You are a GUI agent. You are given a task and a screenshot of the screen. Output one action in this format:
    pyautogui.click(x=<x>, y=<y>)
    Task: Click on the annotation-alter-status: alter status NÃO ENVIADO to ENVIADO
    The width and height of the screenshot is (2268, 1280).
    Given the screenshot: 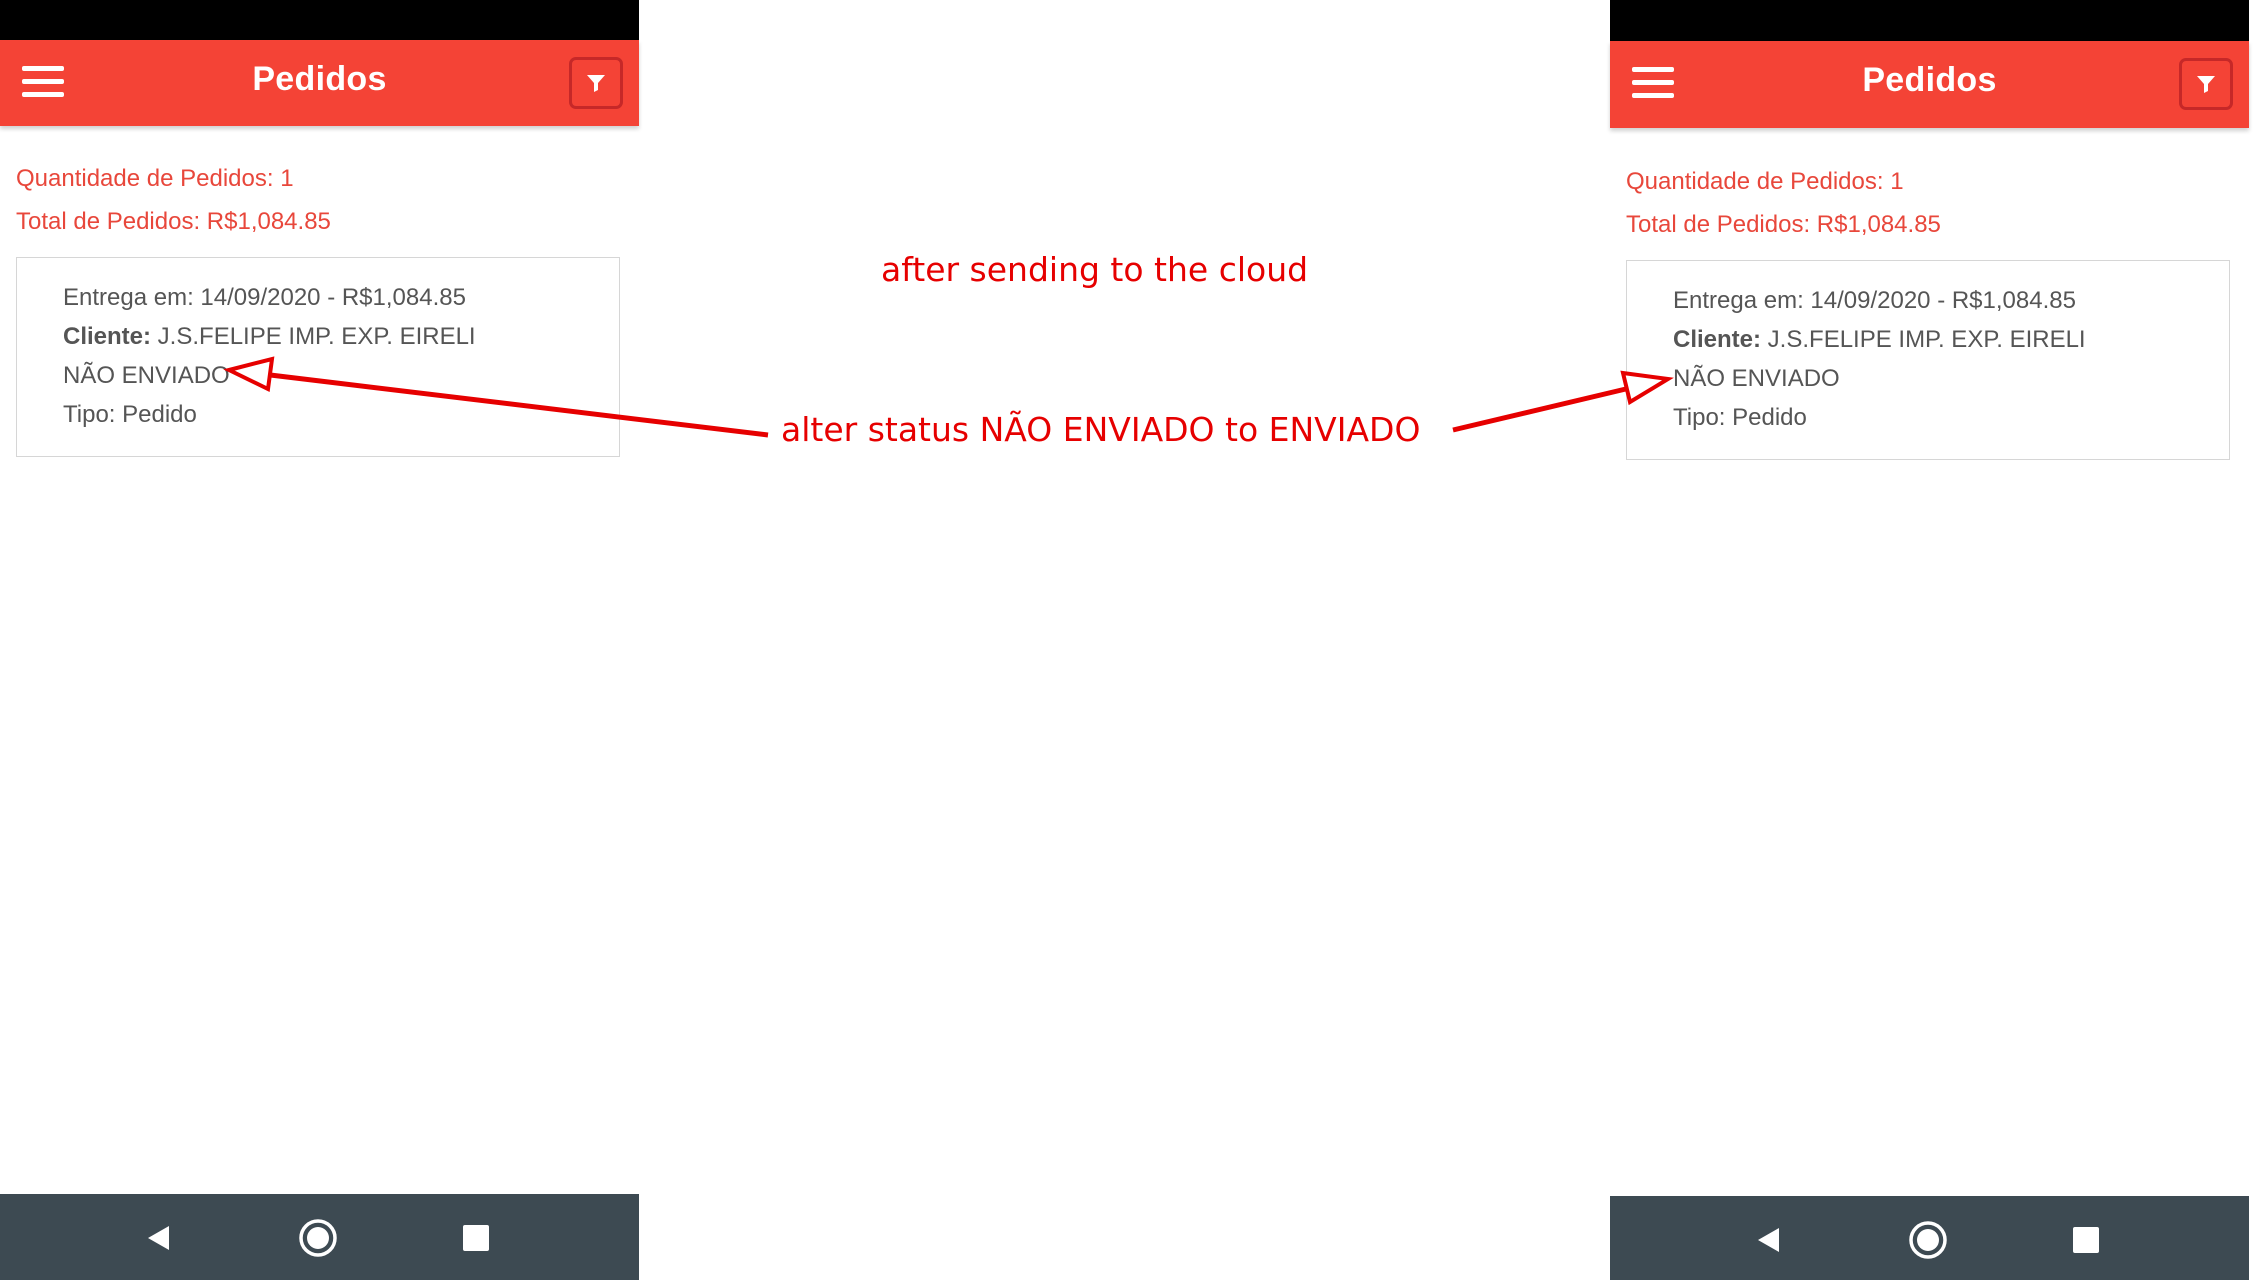 What is the action you would take?
    pyautogui.click(x=1101, y=429)
    